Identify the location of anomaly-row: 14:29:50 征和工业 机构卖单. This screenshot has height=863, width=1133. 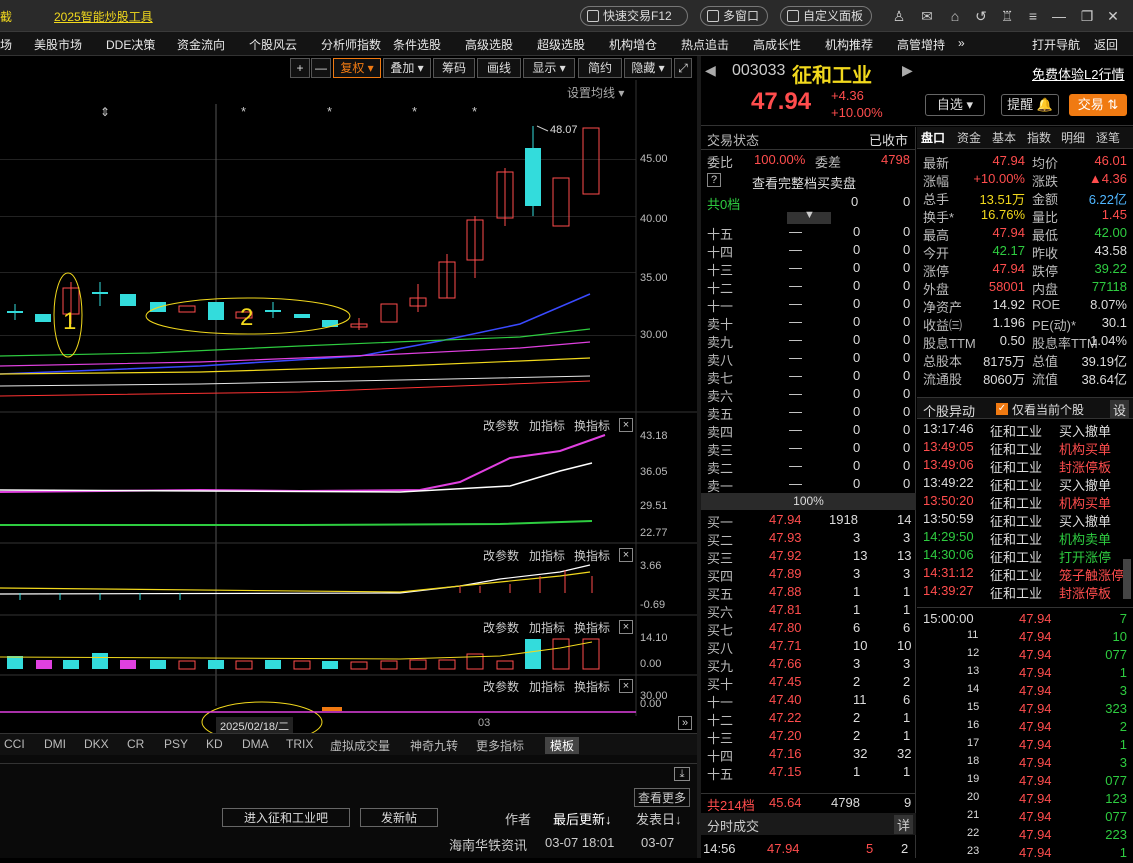
(1025, 538).